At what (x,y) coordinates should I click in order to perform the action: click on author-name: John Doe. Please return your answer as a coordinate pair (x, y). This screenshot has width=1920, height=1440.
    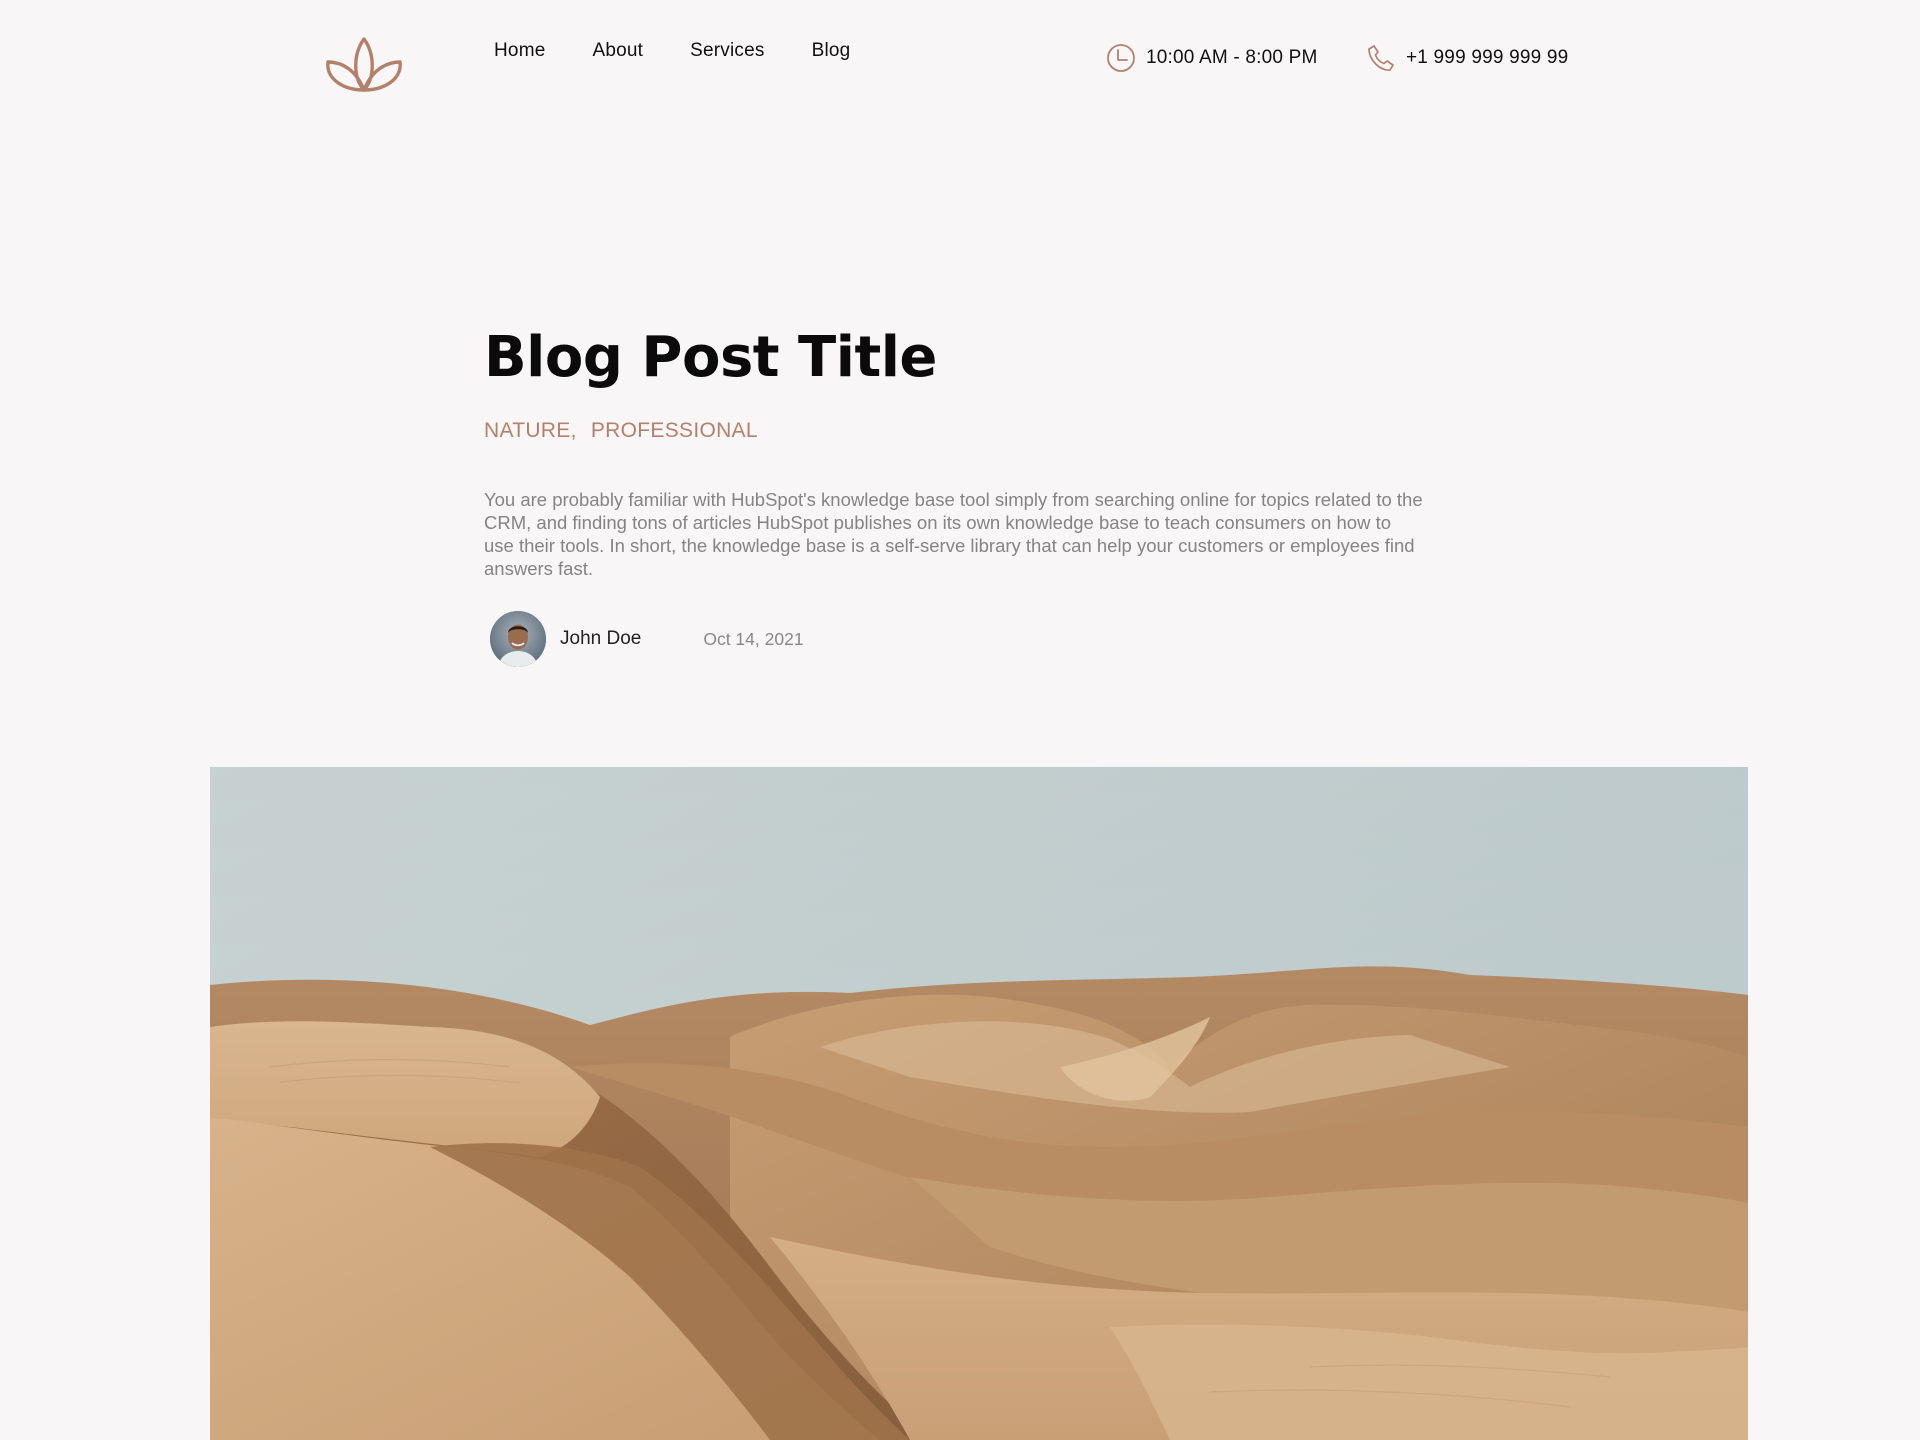
    Looking at the image, I should click on (600, 639).